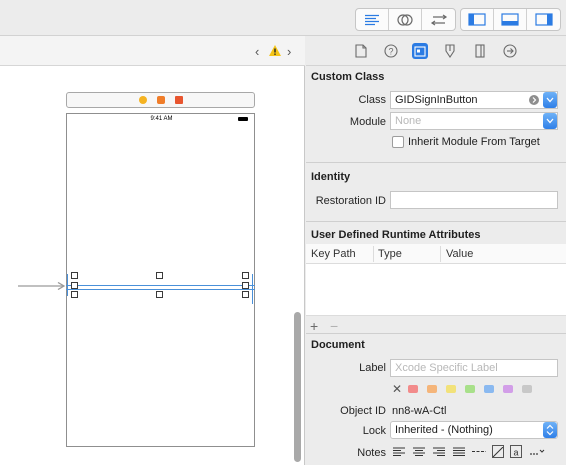 The image size is (566, 465). I want to click on status-bar-time: 9:41 AM, so click(161, 119).